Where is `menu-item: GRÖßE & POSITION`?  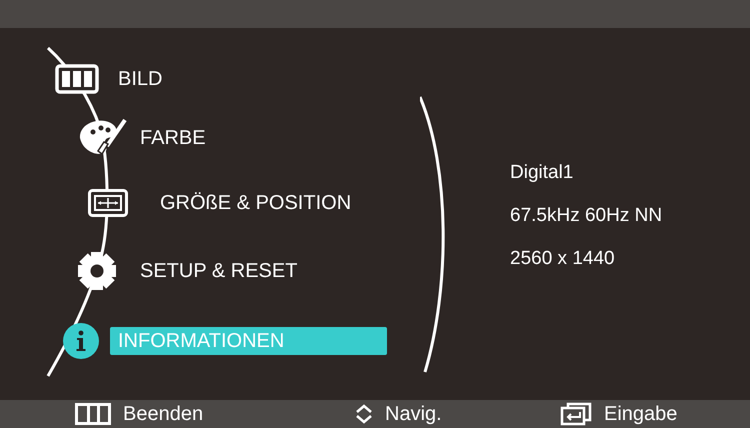 menu-item: GRÖßE & POSITION is located at coordinates (256, 203).